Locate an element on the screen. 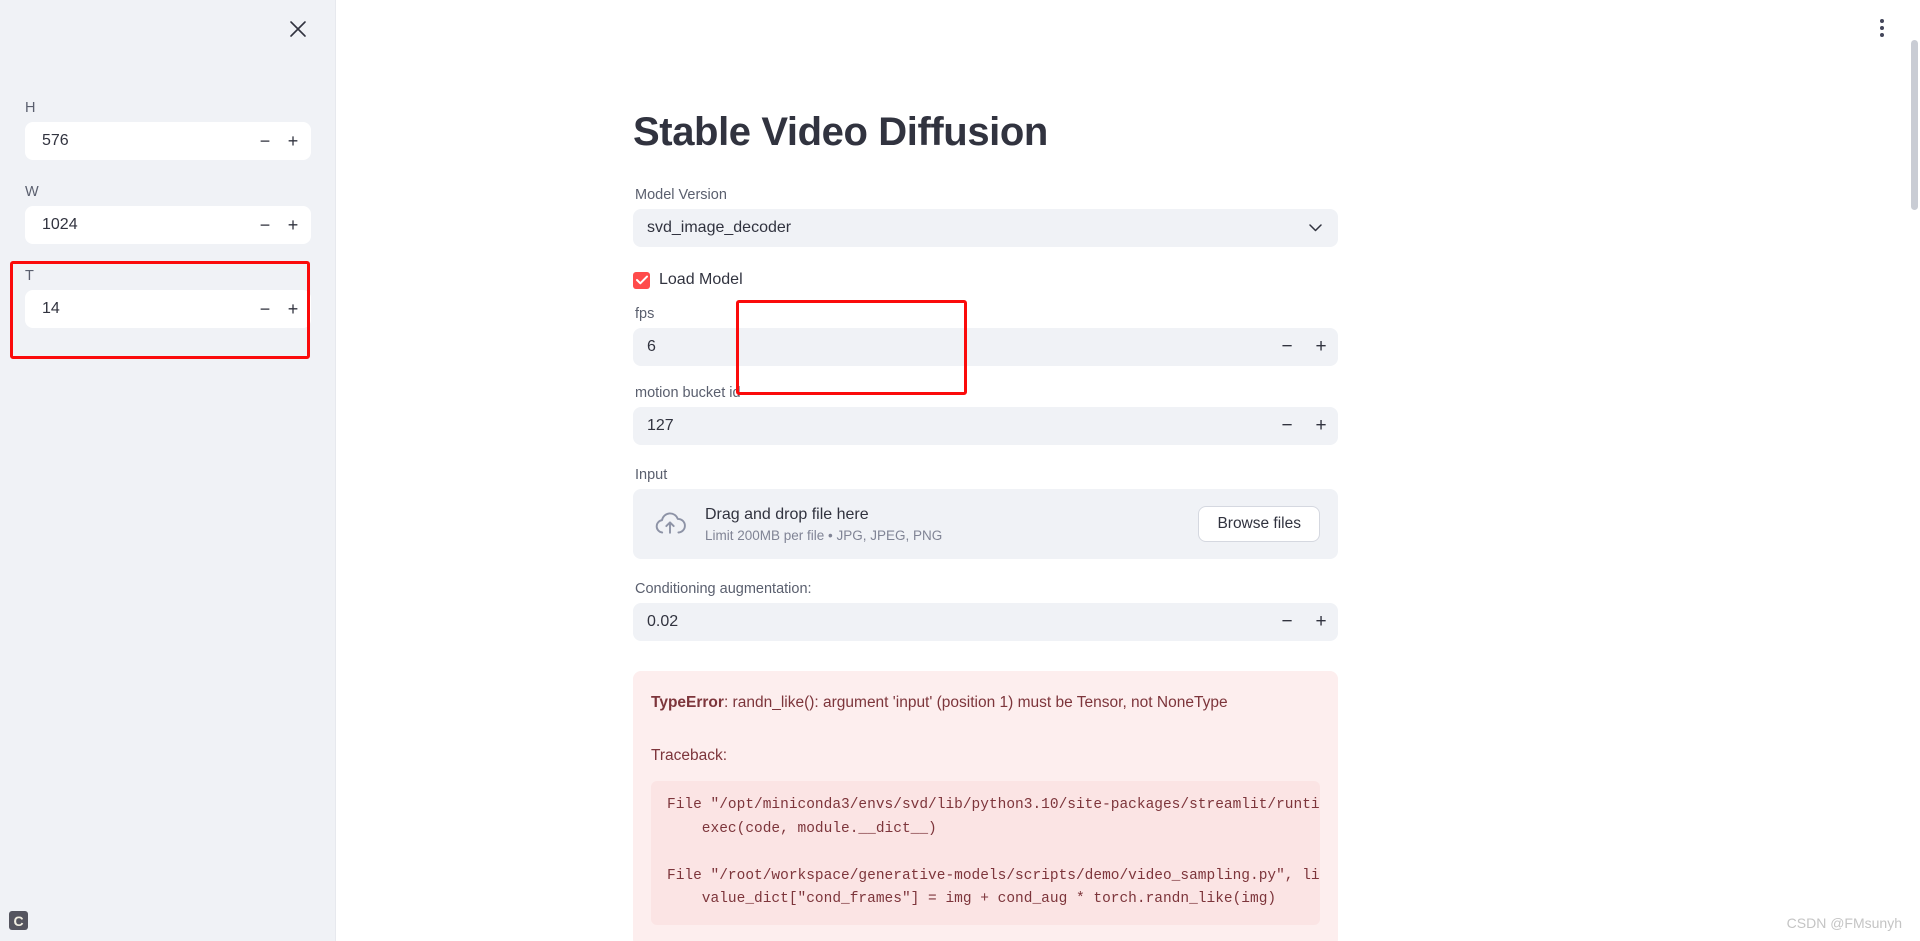 Image resolution: width=1920 pixels, height=941 pixels. field-w-label: W is located at coordinates (32, 192).